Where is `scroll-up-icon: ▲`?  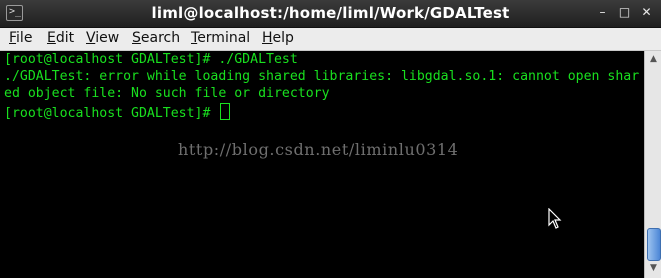
scroll-up-icon: ▲ is located at coordinates (653, 59).